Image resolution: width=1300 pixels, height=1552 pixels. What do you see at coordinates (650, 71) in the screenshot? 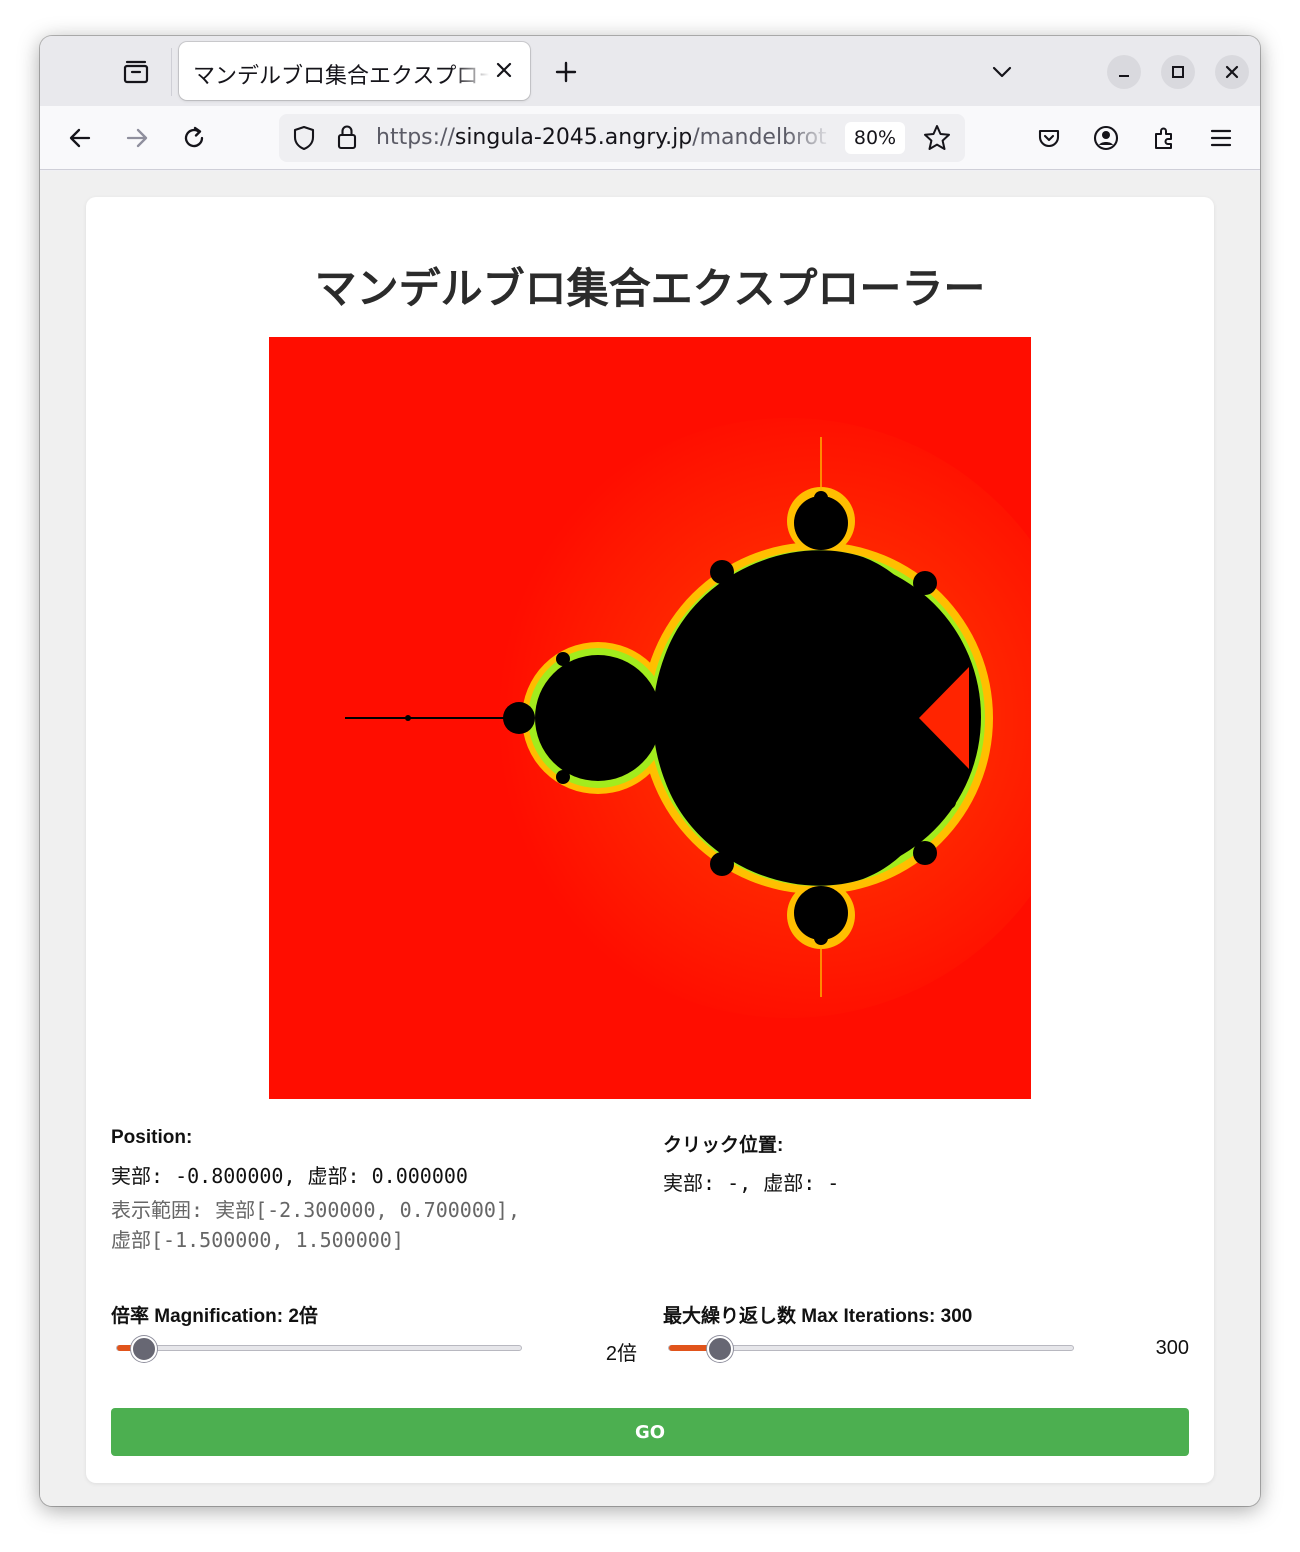
I see `tab-strip: マンデルブロ集合エクスプローラー` at bounding box center [650, 71].